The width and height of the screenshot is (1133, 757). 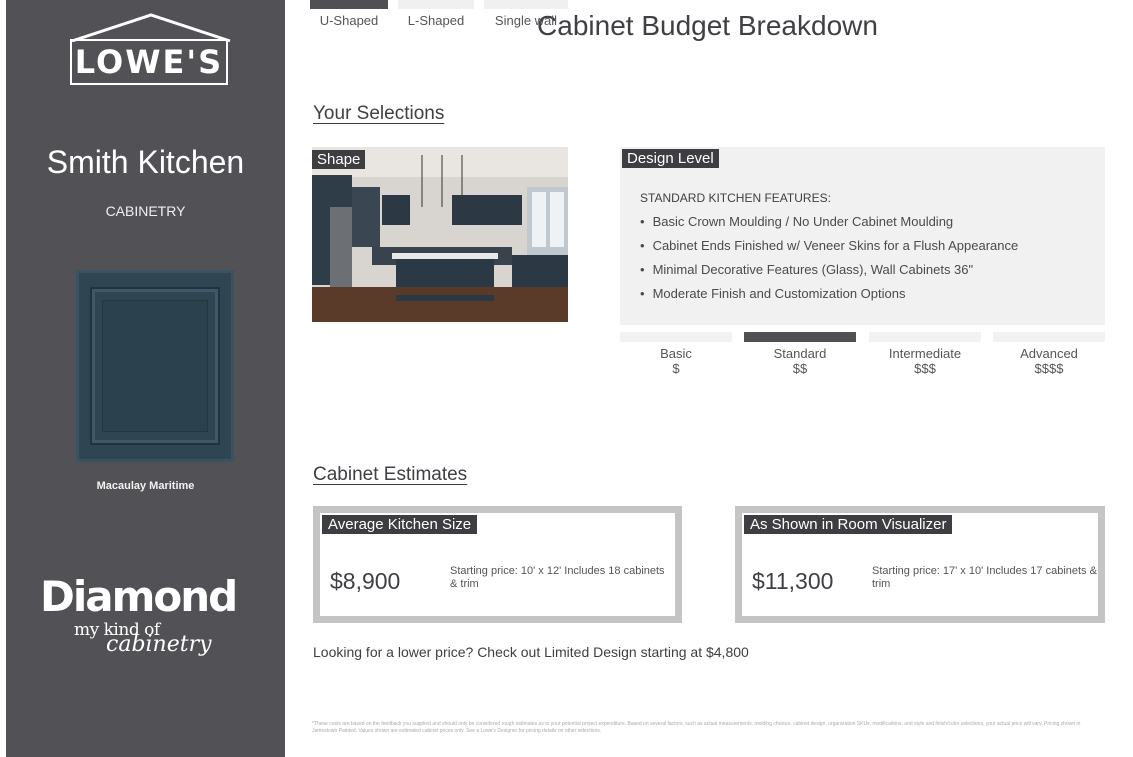 I want to click on lowes-logo: LOWE'S, so click(x=151, y=50).